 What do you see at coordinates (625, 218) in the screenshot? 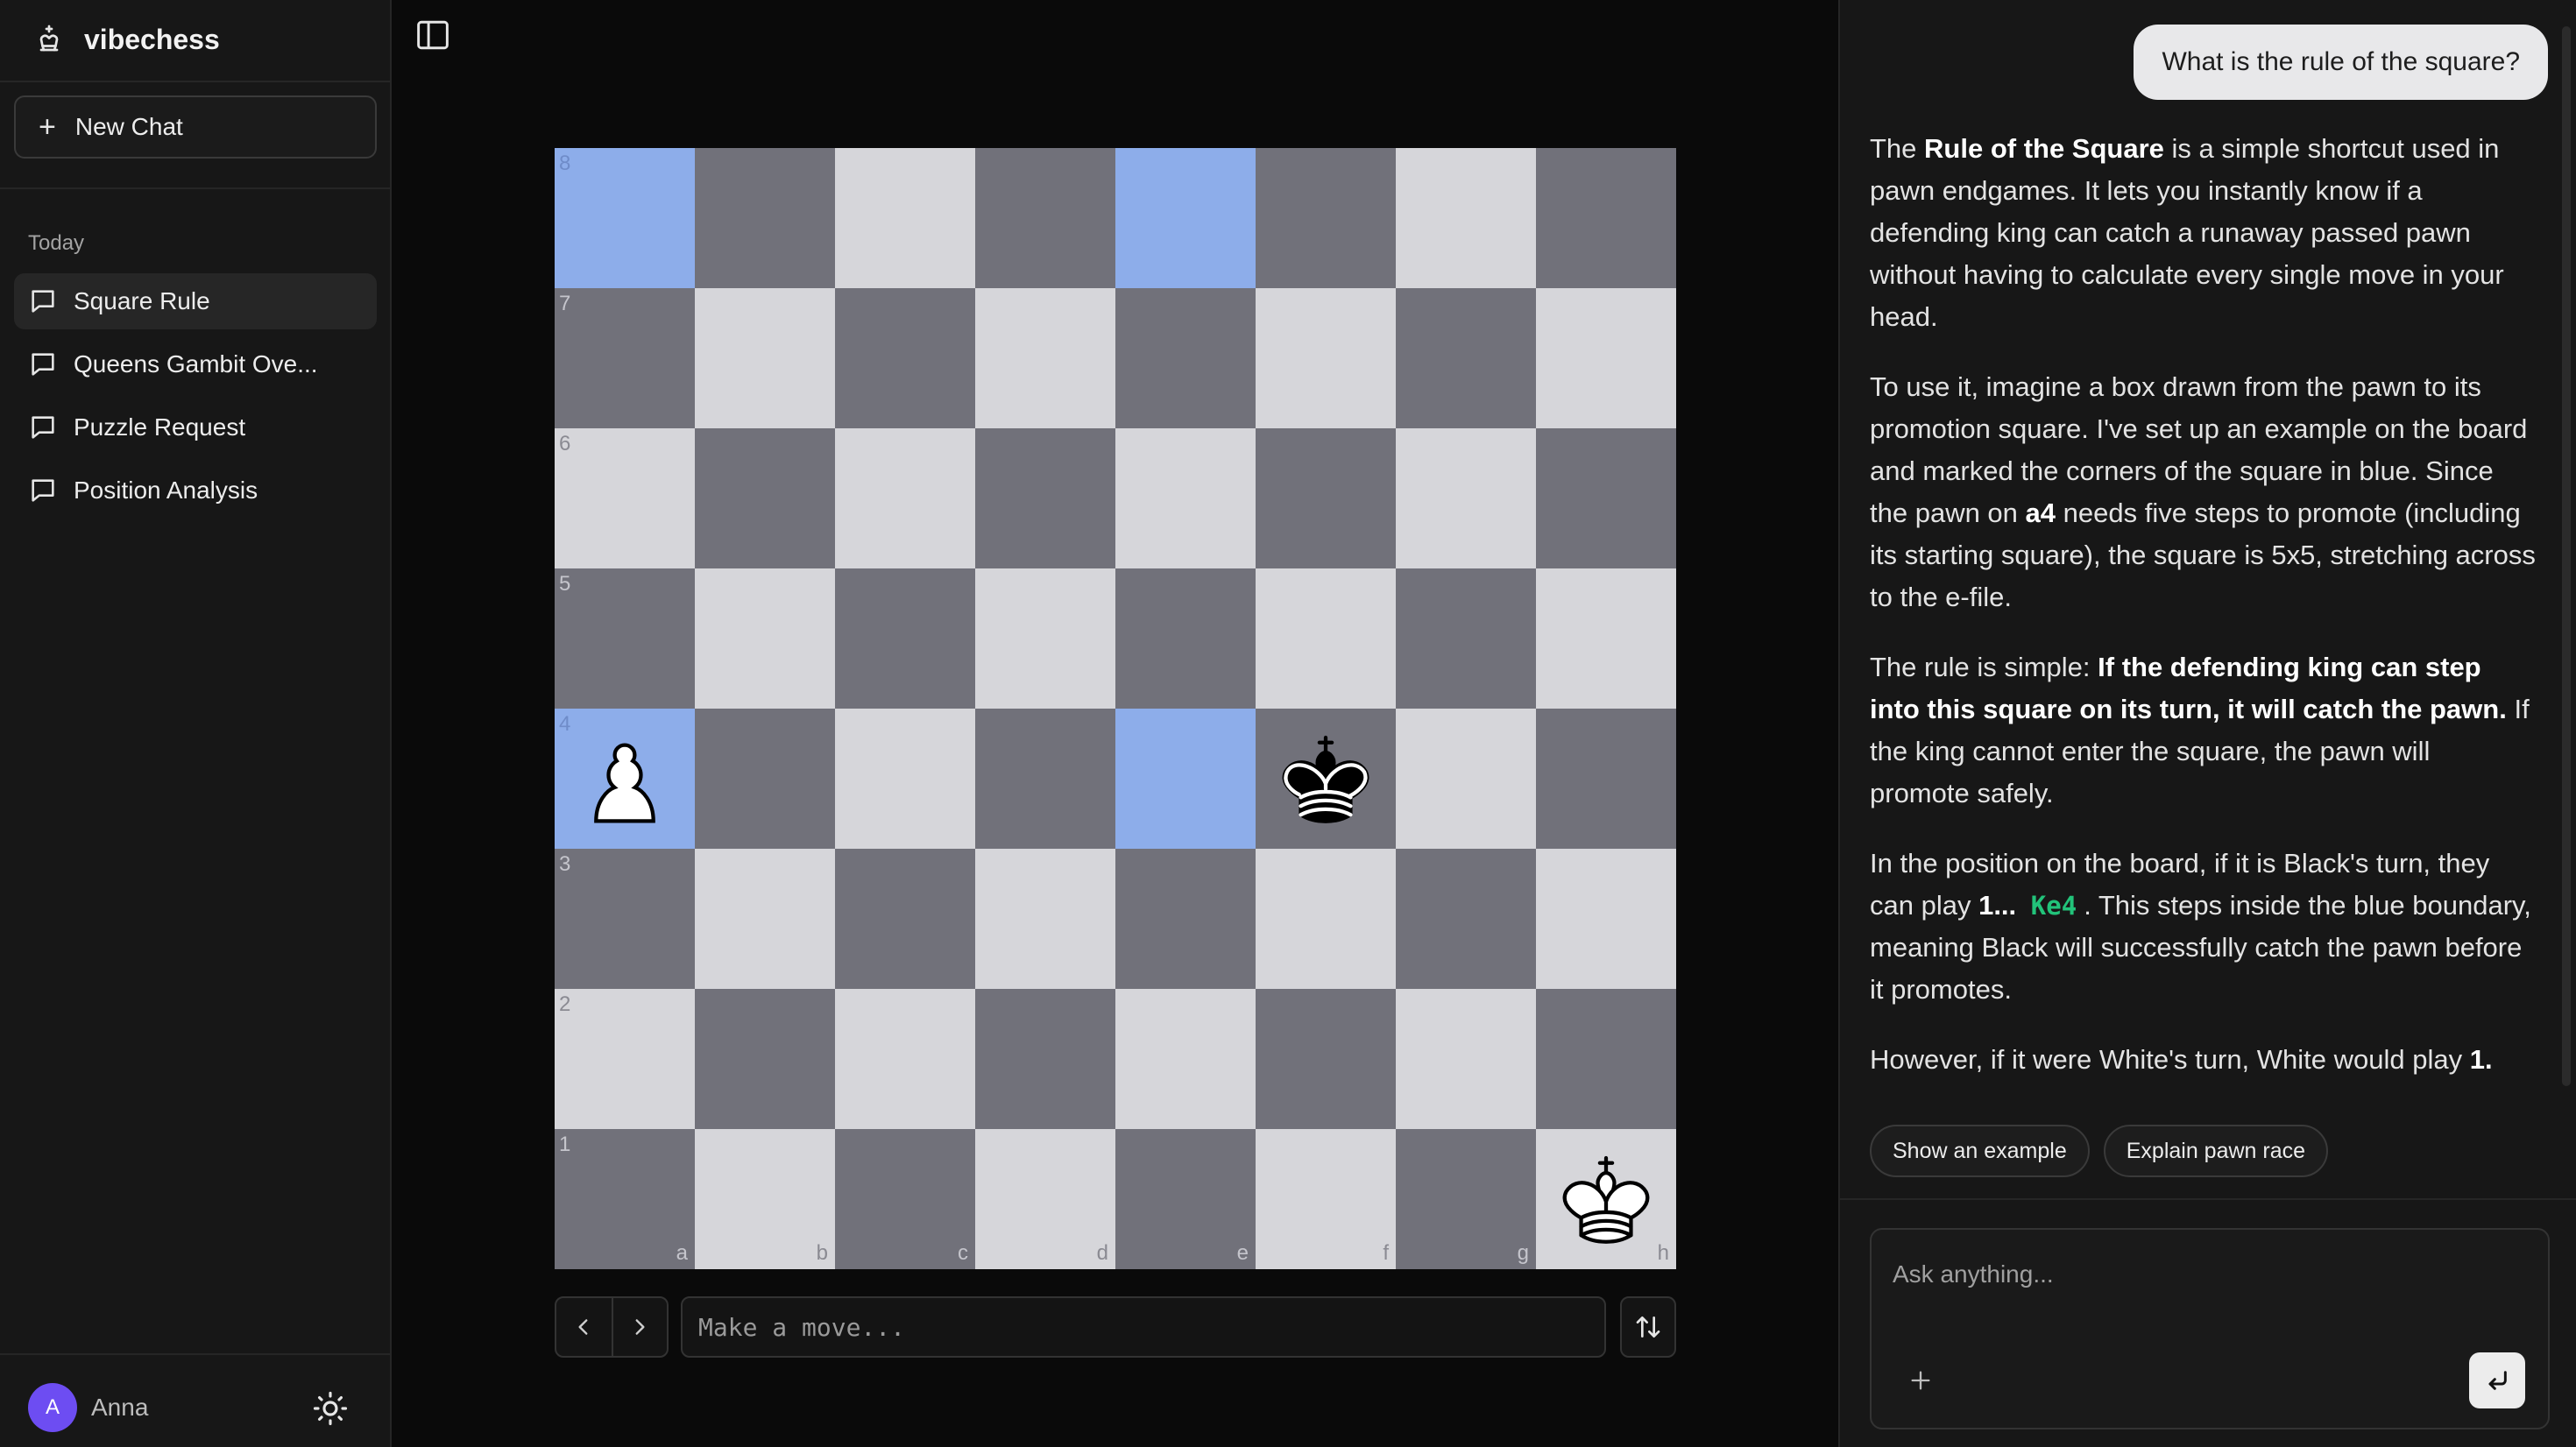
I see `square-a8: 8` at bounding box center [625, 218].